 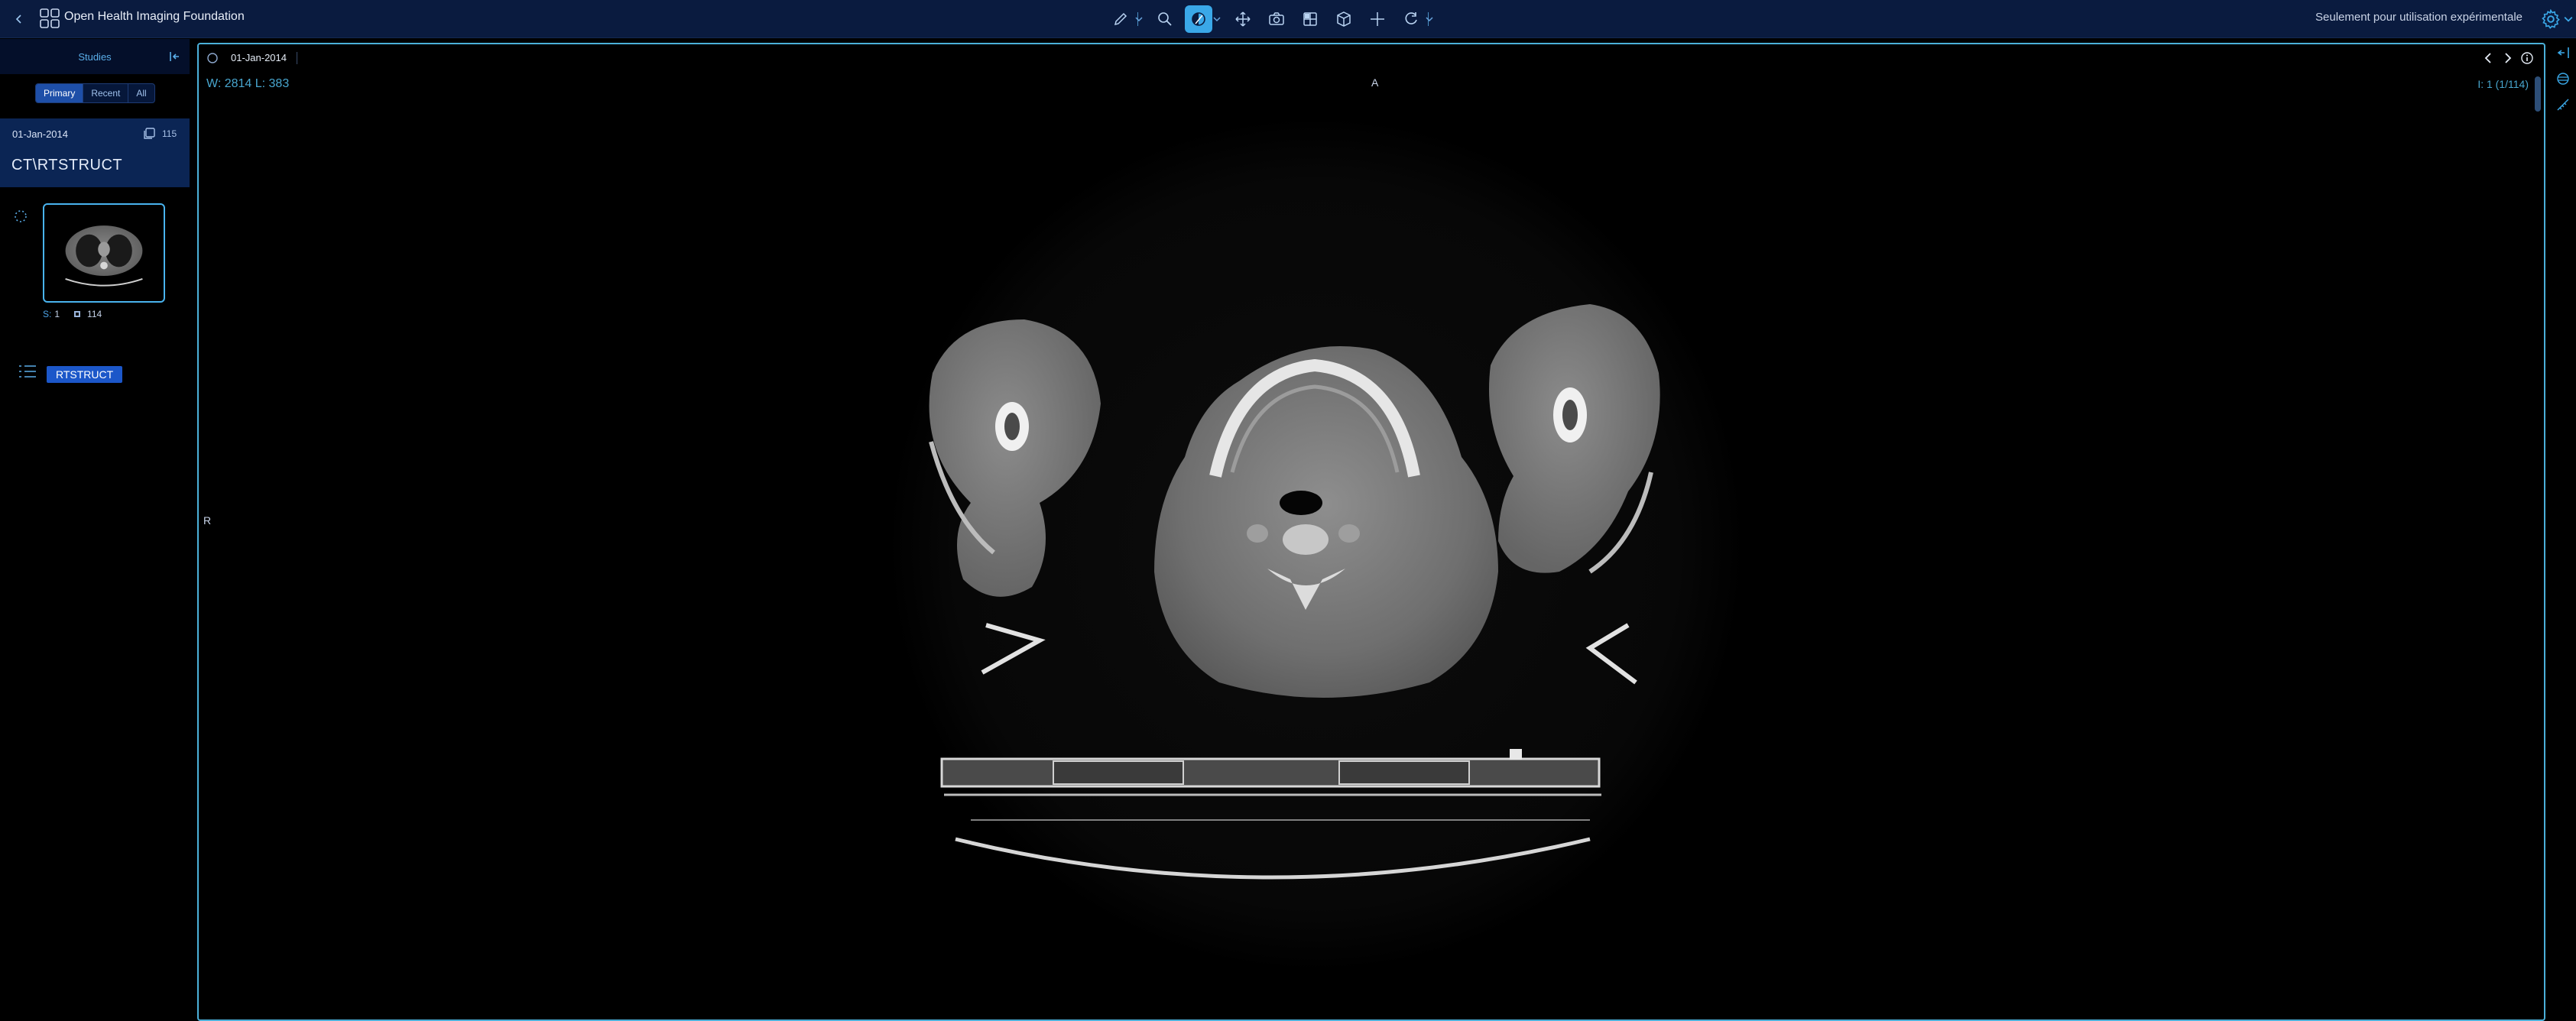 I want to click on 3d-view-button, so click(x=1344, y=19).